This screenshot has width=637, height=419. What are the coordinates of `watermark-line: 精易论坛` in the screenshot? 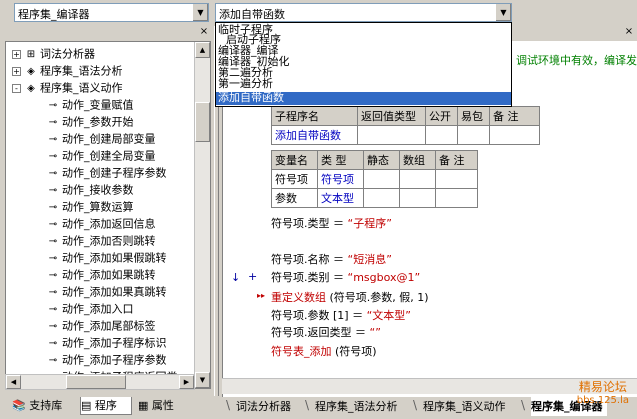 It's located at (602, 387).